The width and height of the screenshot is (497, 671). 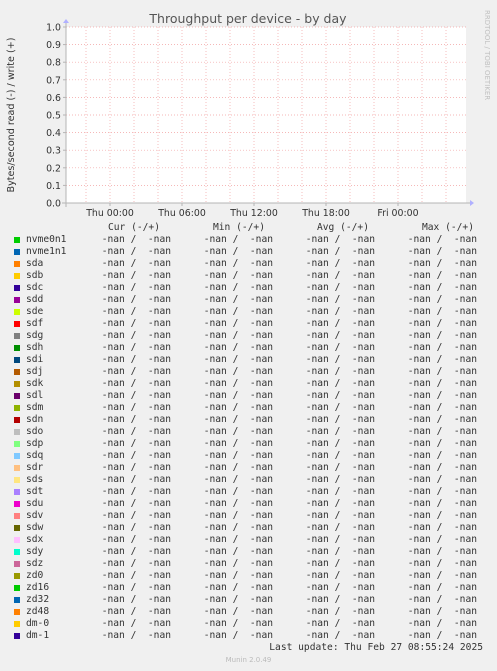 What do you see at coordinates (53, 45) in the screenshot?
I see `y-tick-label: 0.9` at bounding box center [53, 45].